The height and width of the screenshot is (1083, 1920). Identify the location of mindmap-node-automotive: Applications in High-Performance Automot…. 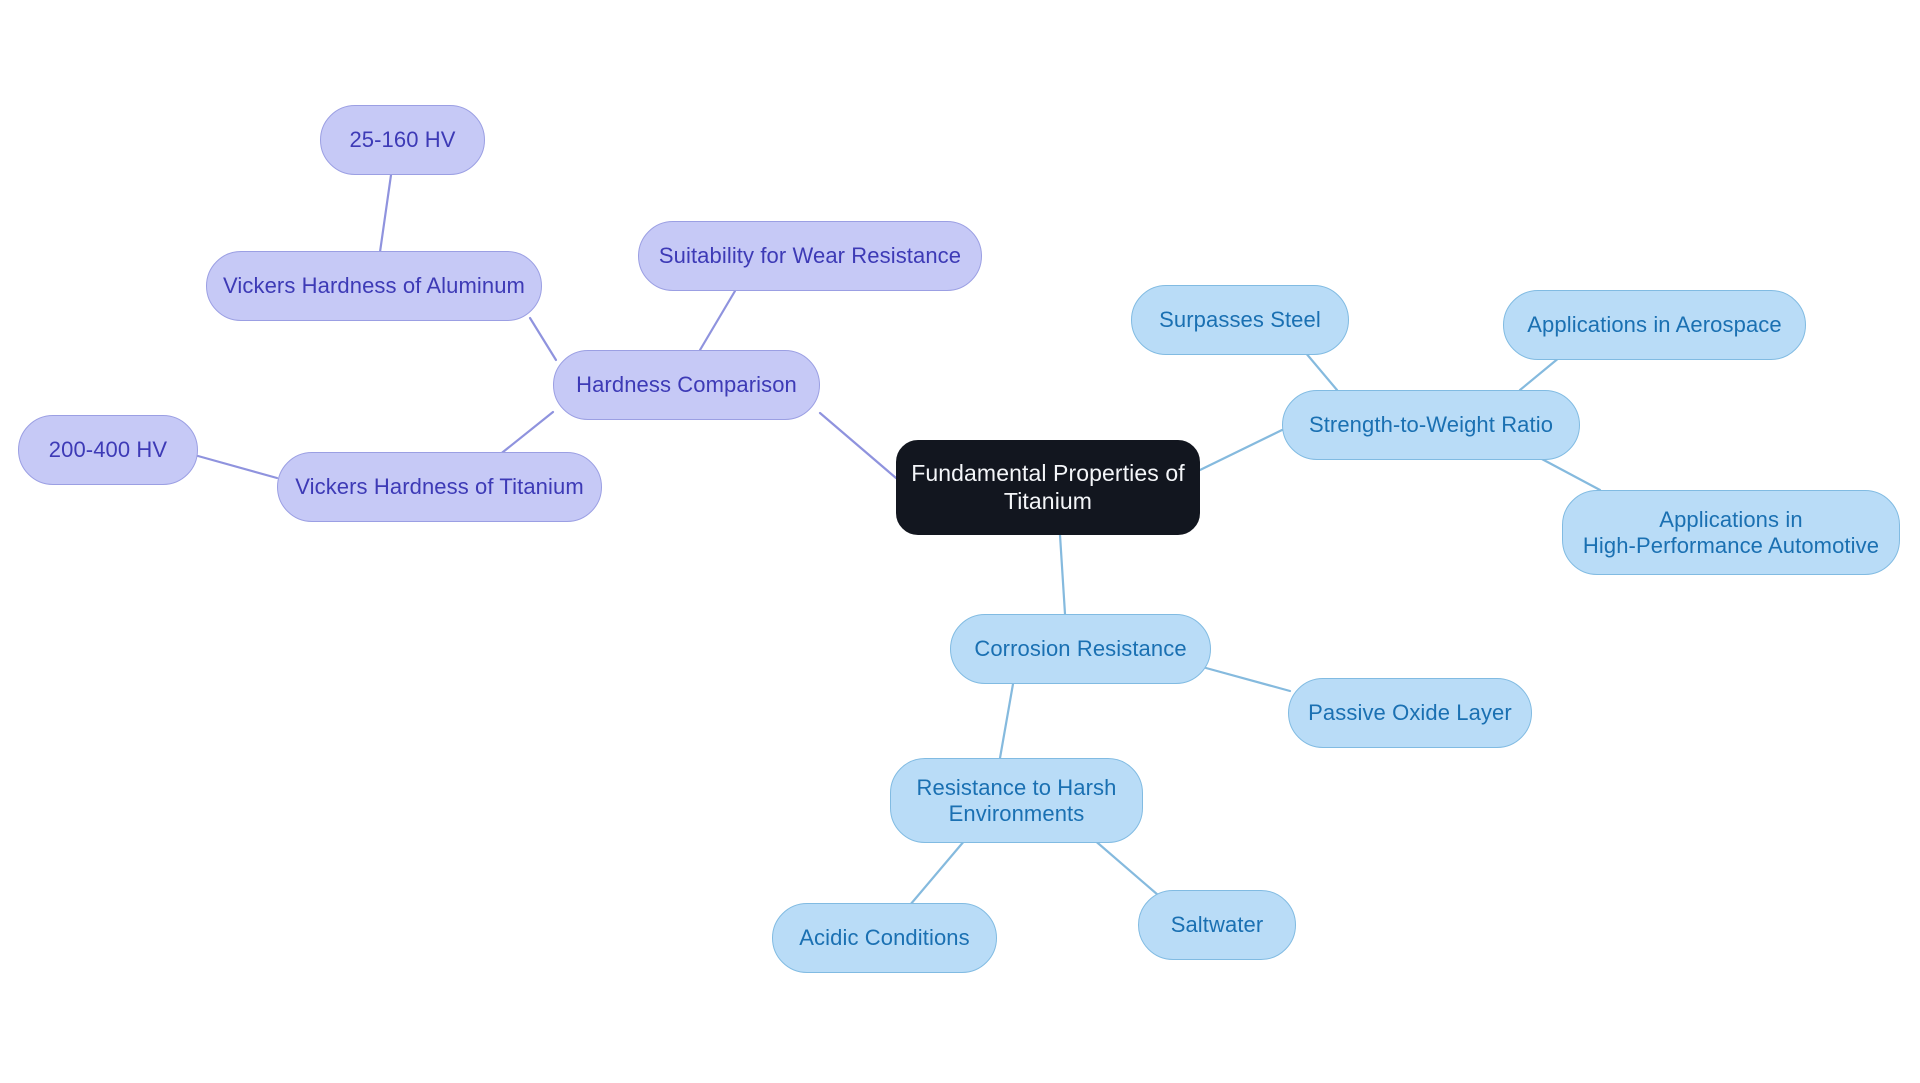
(1731, 532).